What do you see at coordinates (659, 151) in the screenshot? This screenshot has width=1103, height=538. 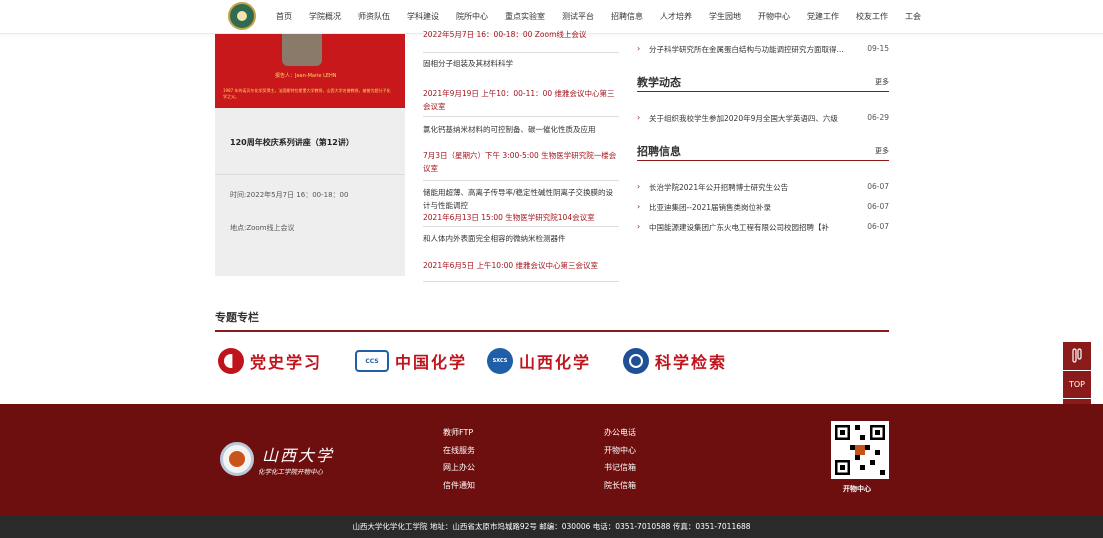 I see `section-title: 招聘信息` at bounding box center [659, 151].